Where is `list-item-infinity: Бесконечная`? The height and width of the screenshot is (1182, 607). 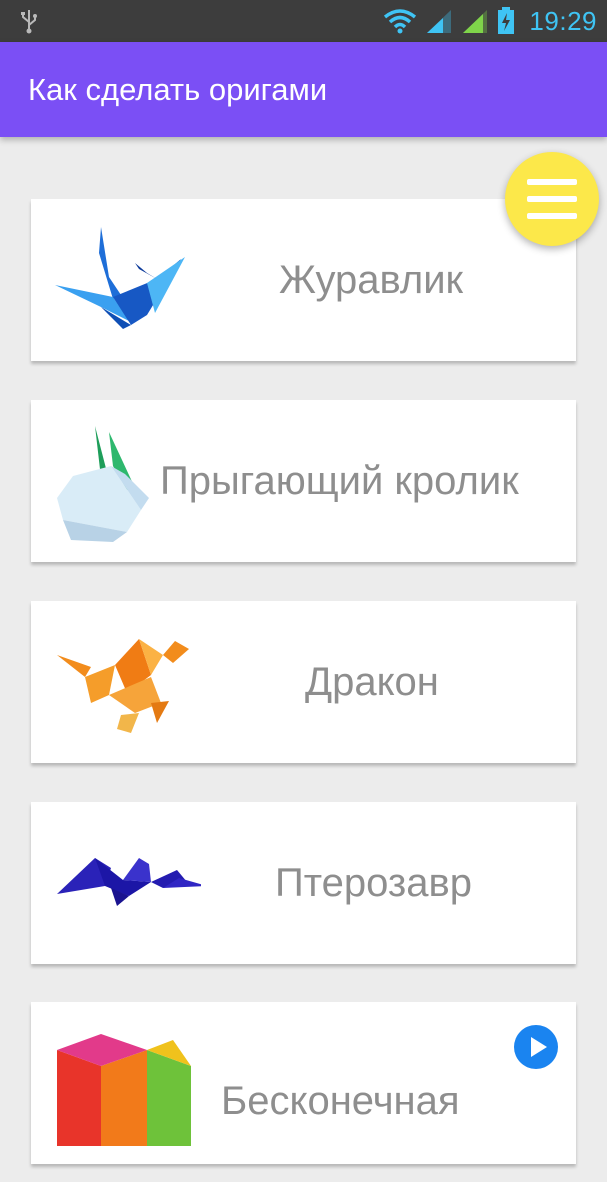 list-item-infinity: Бесконечная is located at coordinates (303, 1083).